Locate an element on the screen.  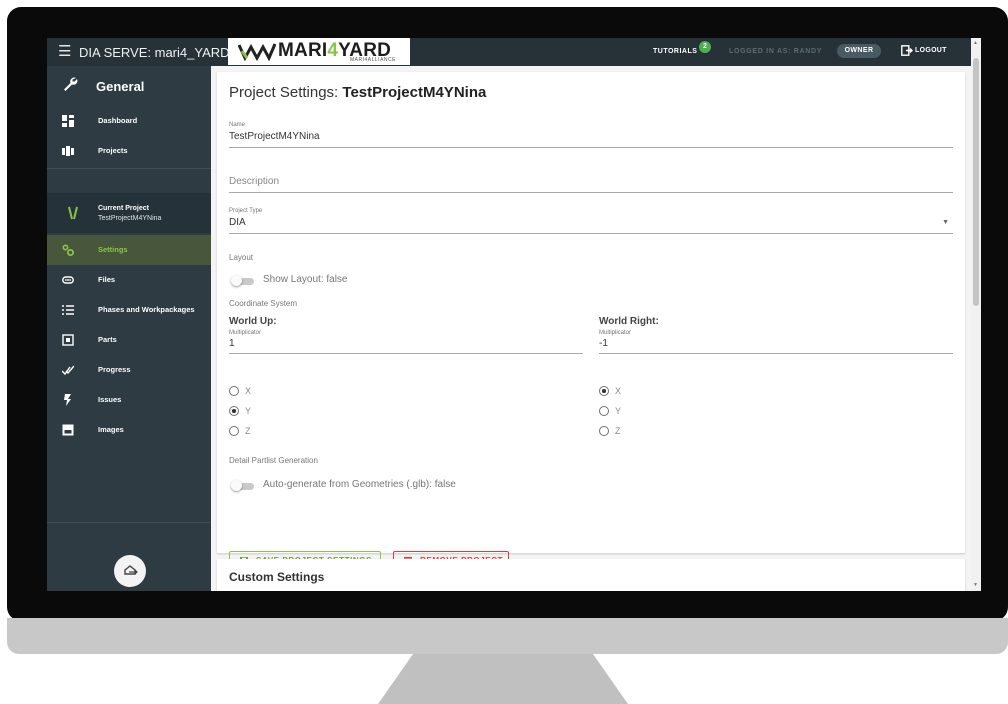
monitor-stand is located at coordinates (503, 679).